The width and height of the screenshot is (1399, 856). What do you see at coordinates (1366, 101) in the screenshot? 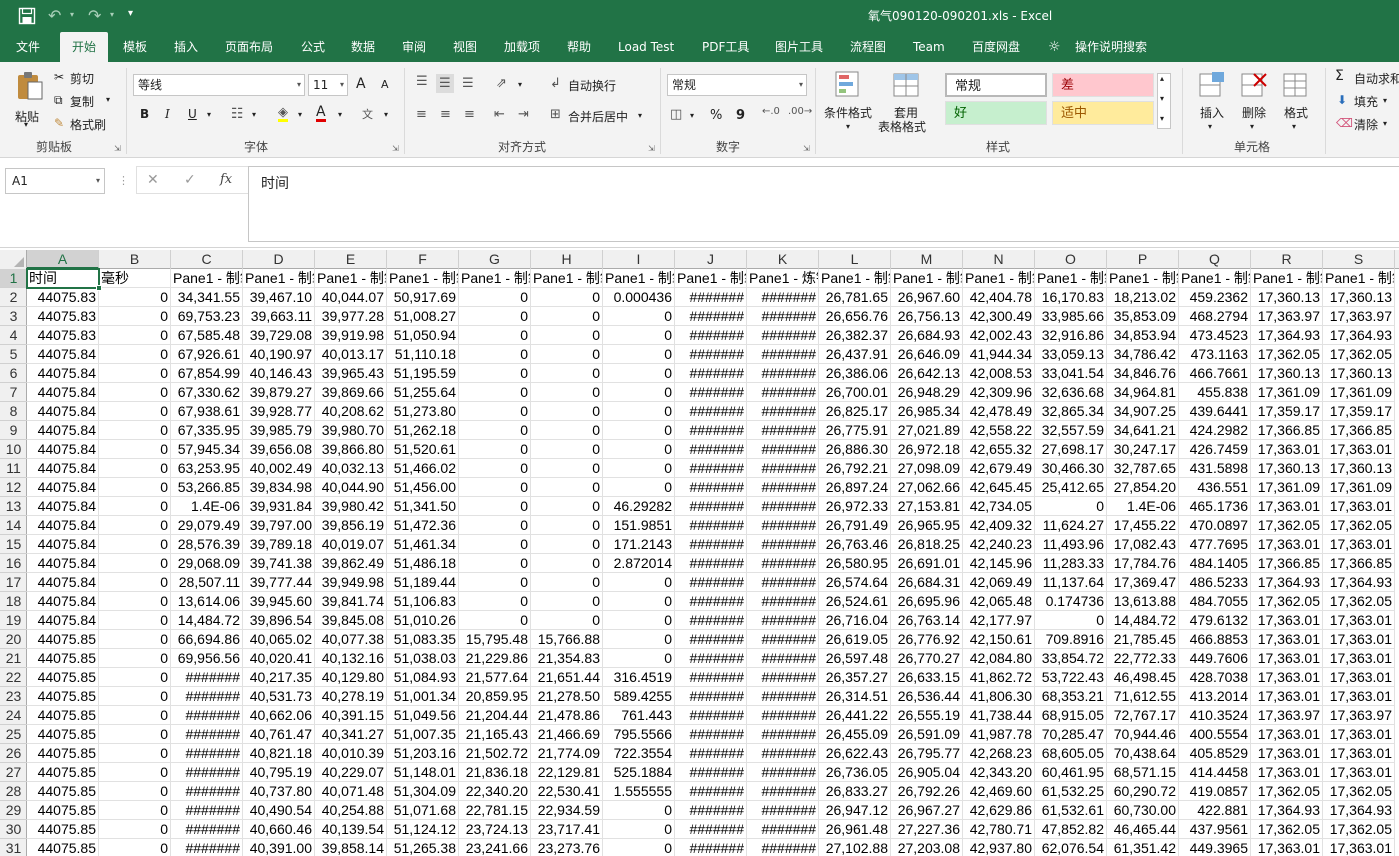
I see `fill-button: 填充` at bounding box center [1366, 101].